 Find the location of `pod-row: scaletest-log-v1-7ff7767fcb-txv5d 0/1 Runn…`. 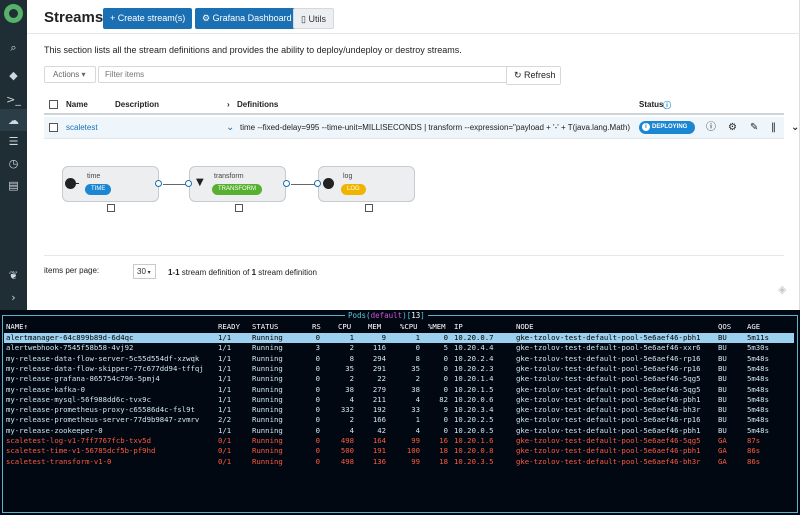

pod-row: scaletest-log-v1-7ff7767fcb-txv5d 0/1 Runn… is located at coordinates (399, 441).